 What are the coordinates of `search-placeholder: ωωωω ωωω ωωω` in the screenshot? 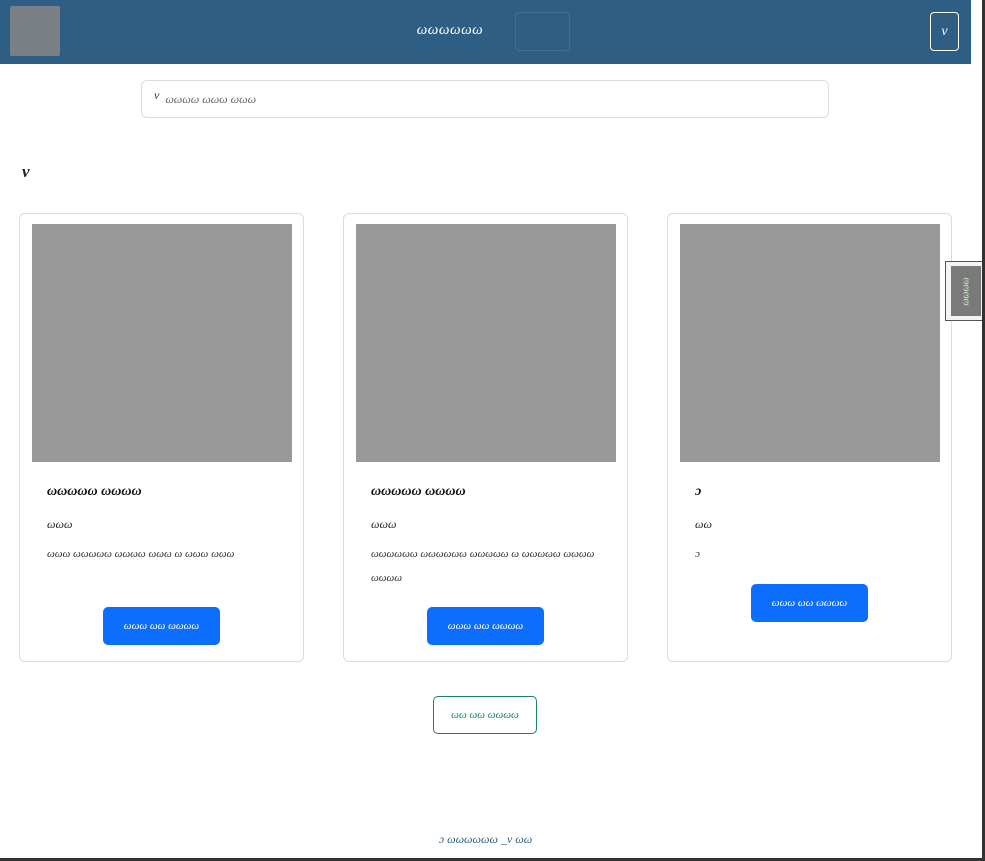 It's located at (211, 98).